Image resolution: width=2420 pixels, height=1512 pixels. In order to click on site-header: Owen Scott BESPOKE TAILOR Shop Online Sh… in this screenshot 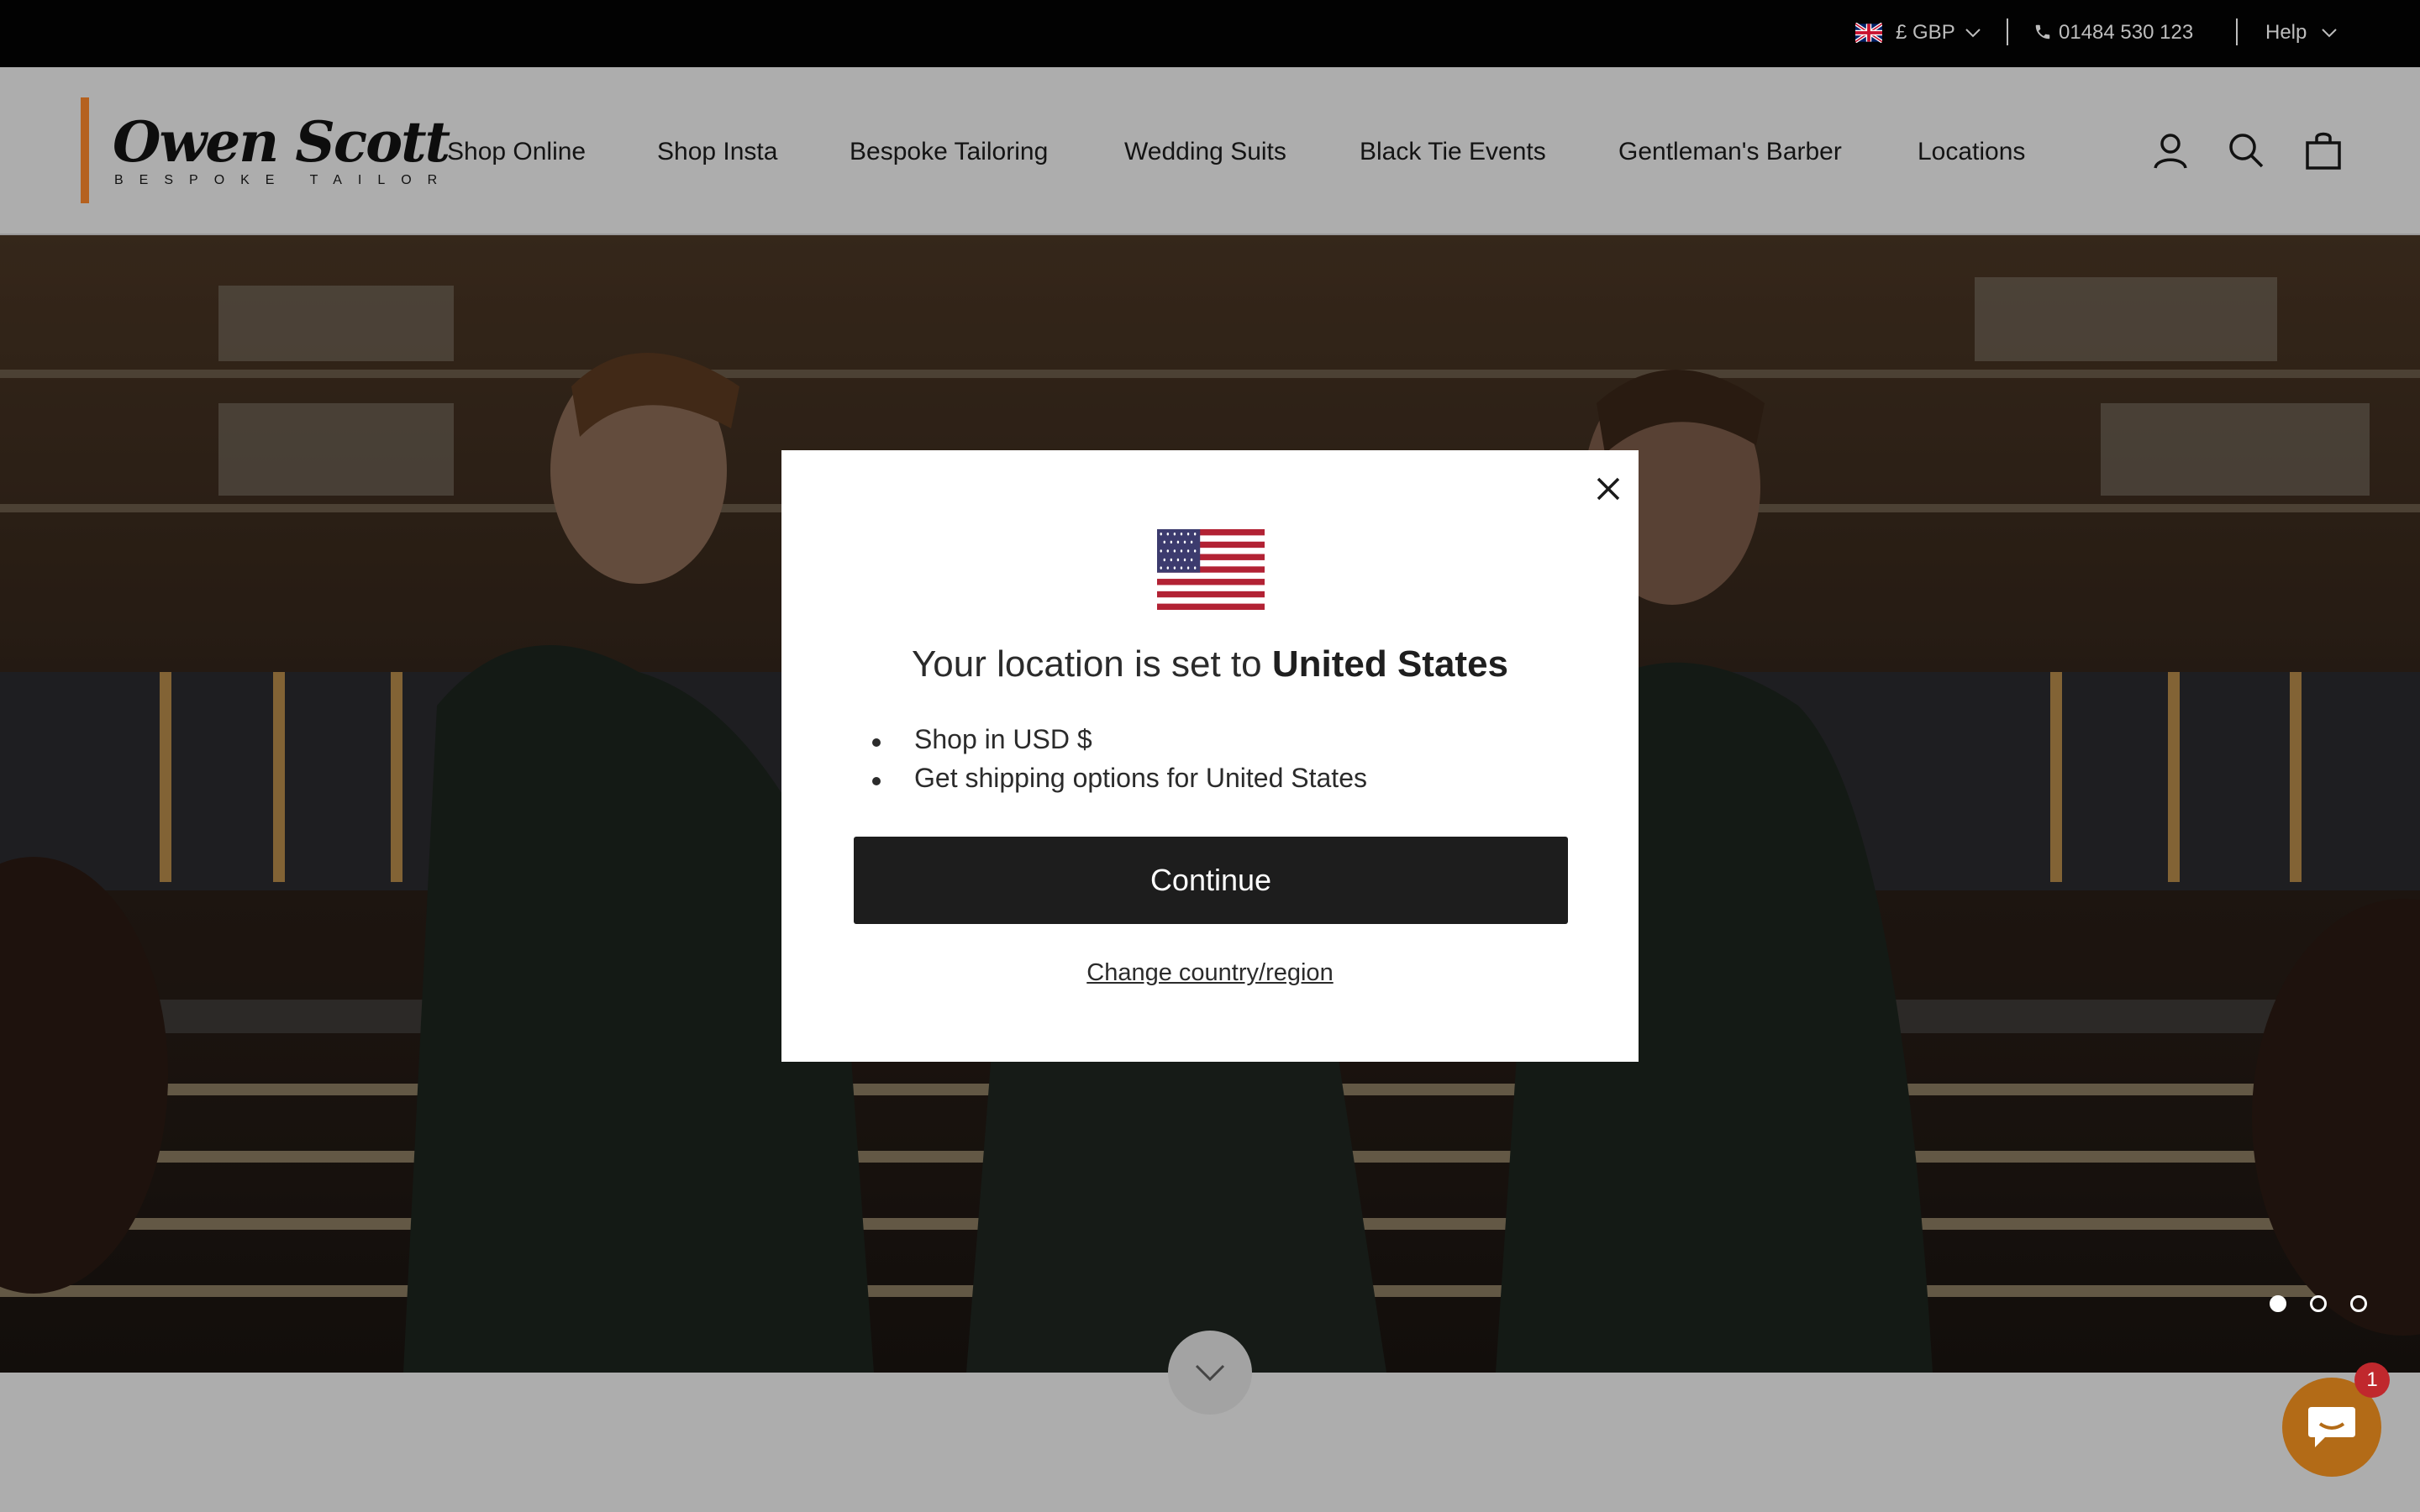, I will do `click(1210, 151)`.